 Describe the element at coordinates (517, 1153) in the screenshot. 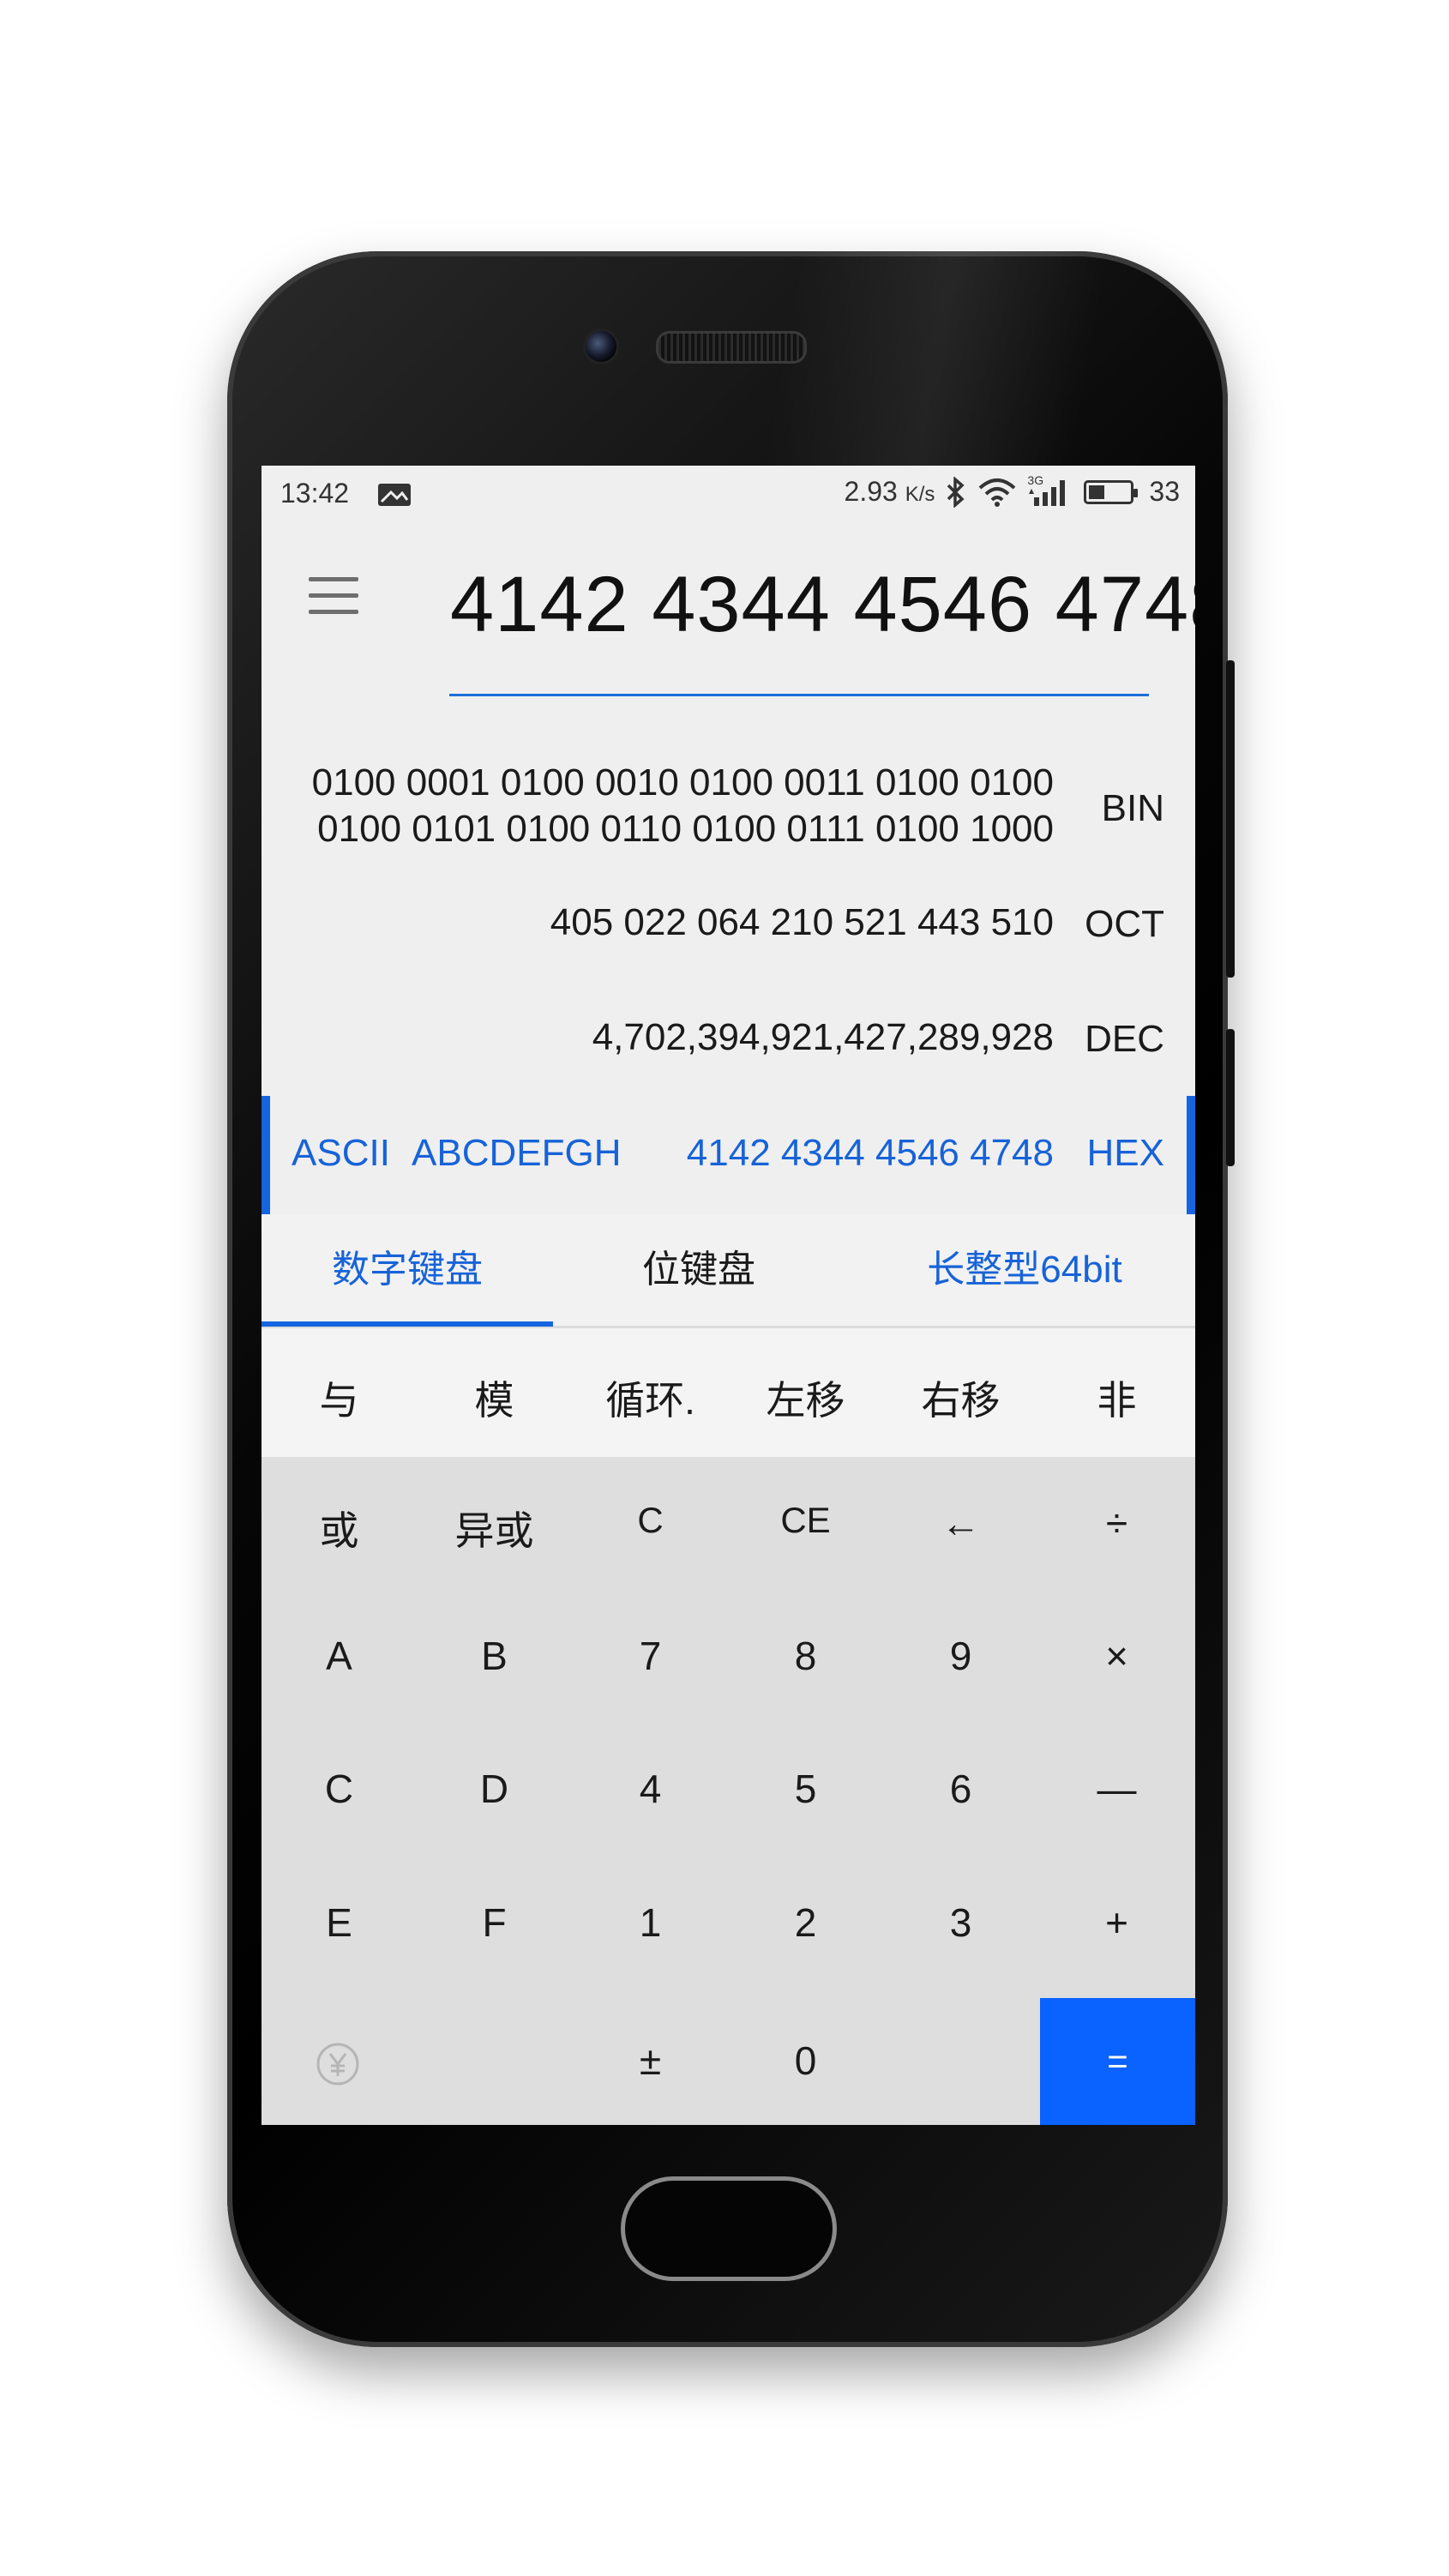

I see `ascii-value: ABCDEFGH` at that location.